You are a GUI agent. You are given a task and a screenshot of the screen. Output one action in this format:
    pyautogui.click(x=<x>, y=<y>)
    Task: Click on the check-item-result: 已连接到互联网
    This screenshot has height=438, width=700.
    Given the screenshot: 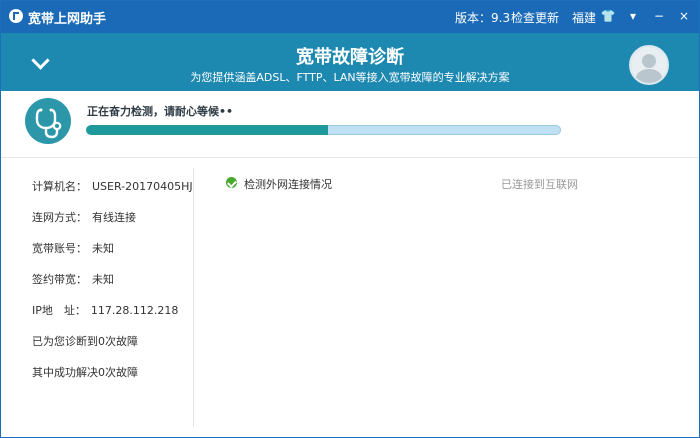 What is the action you would take?
    pyautogui.click(x=539, y=184)
    